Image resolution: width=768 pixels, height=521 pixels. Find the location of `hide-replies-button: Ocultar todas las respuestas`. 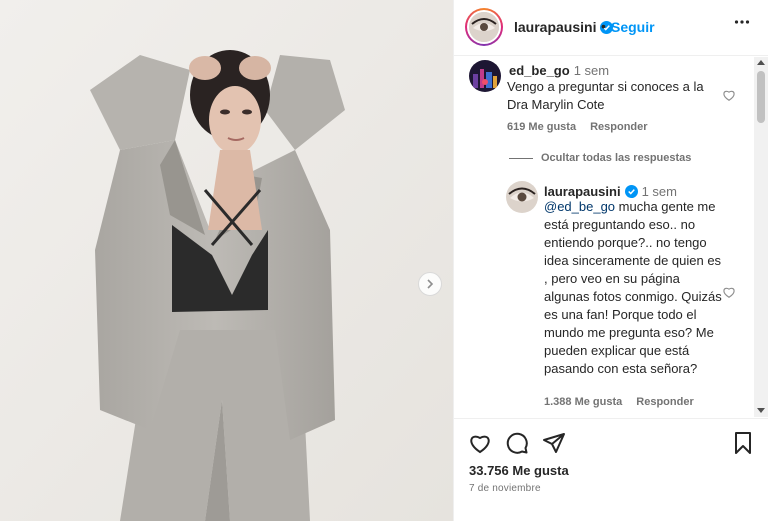

hide-replies-button: Ocultar todas las respuestas is located at coordinates (600, 158).